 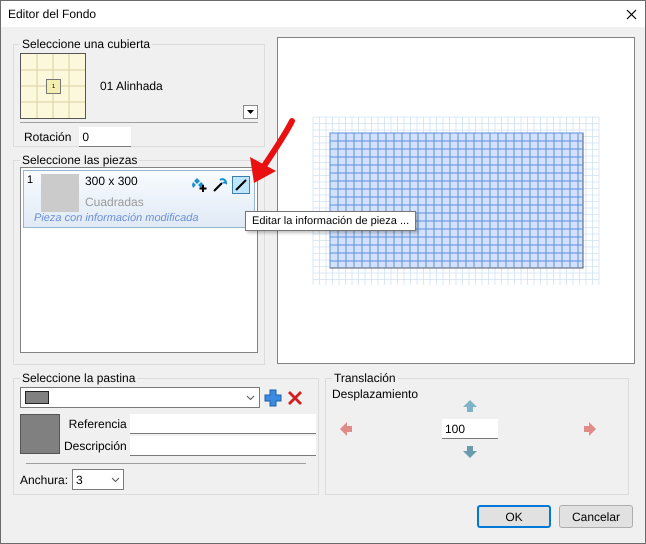 I want to click on group-title: Seleccione la pastina, so click(x=78, y=378).